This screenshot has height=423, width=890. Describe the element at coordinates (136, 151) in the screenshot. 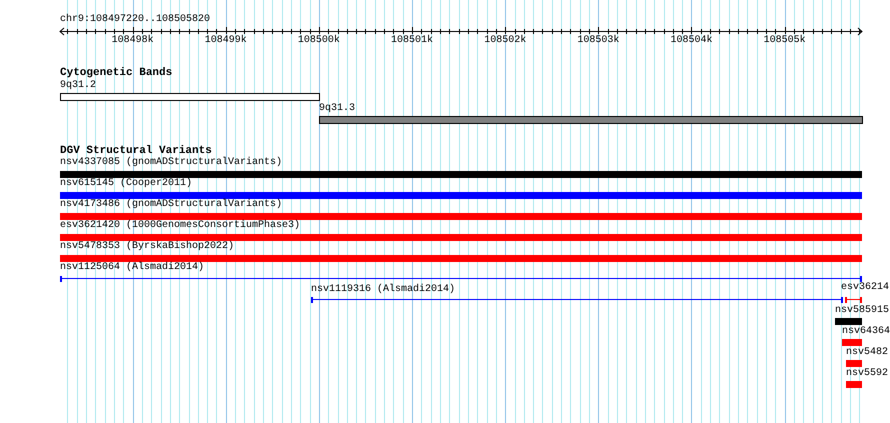

I see `track-title: DGV Structural Variants` at that location.